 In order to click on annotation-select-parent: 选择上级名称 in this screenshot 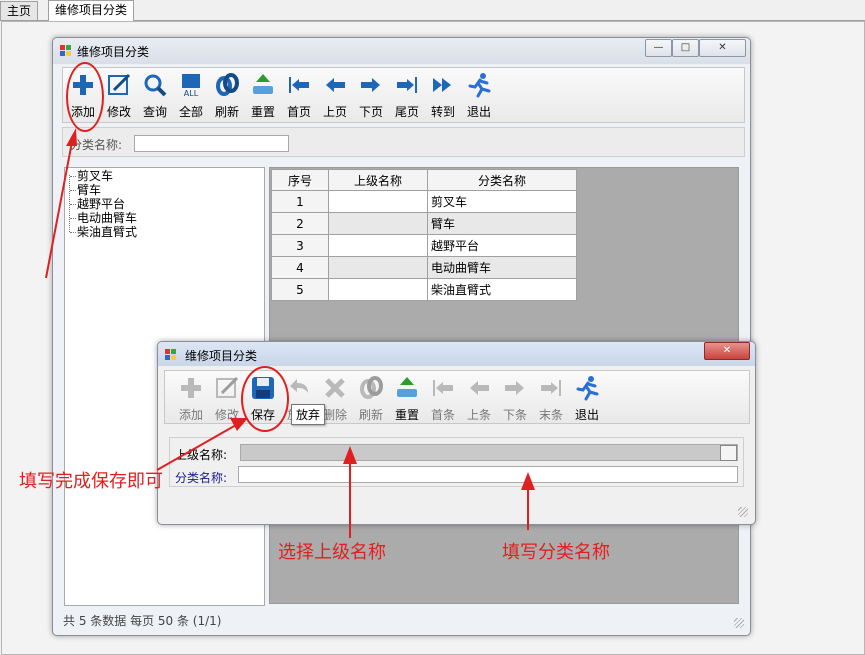, I will do `click(332, 552)`.